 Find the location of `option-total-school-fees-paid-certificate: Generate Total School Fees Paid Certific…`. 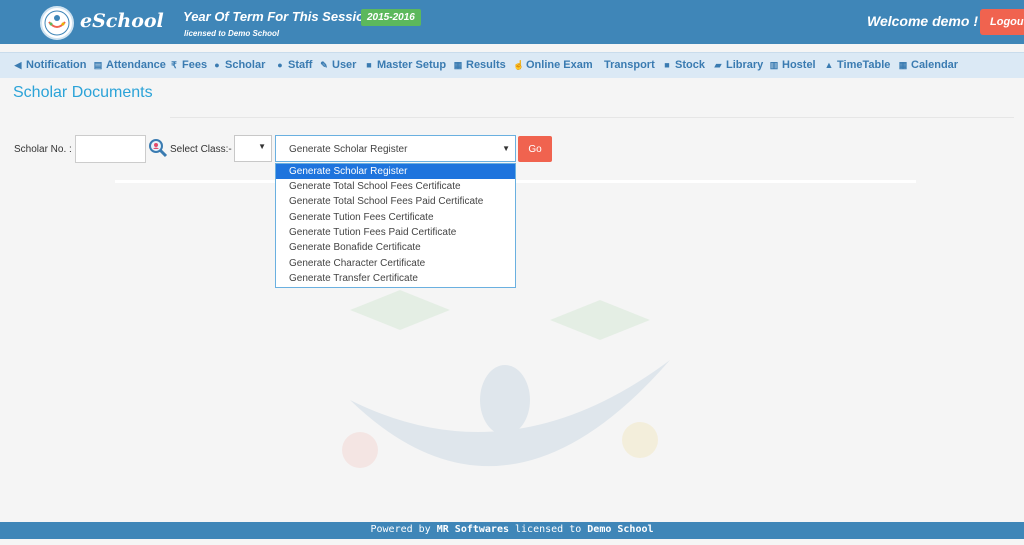

option-total-school-fees-paid-certificate: Generate Total School Fees Paid Certific… is located at coordinates (395, 201).